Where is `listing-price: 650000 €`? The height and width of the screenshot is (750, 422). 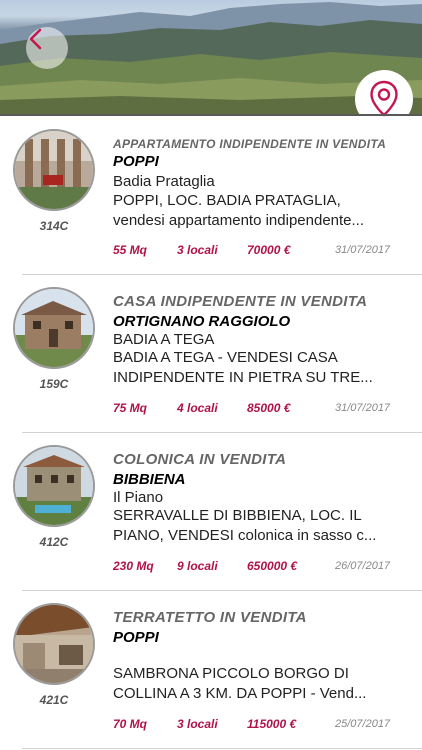
listing-price: 650000 € is located at coordinates (272, 566).